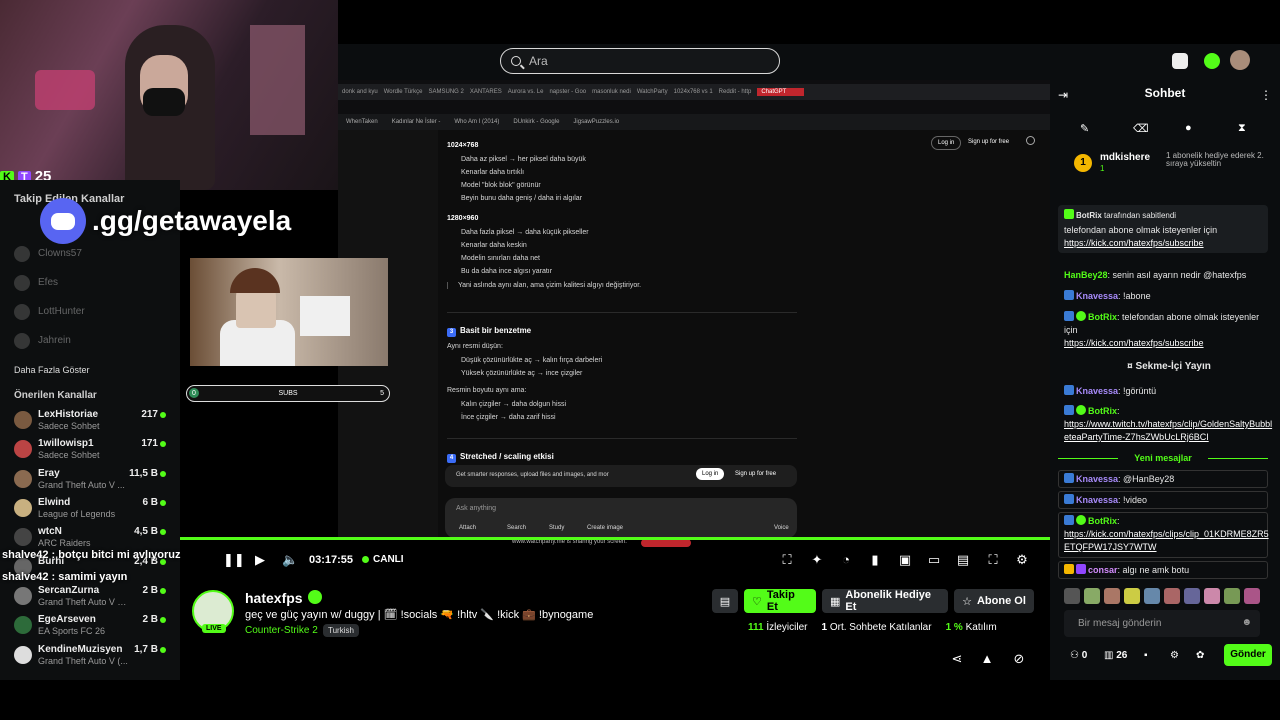  What do you see at coordinates (331, 560) in the screenshot?
I see `stream-uptime: 03:17:55` at bounding box center [331, 560].